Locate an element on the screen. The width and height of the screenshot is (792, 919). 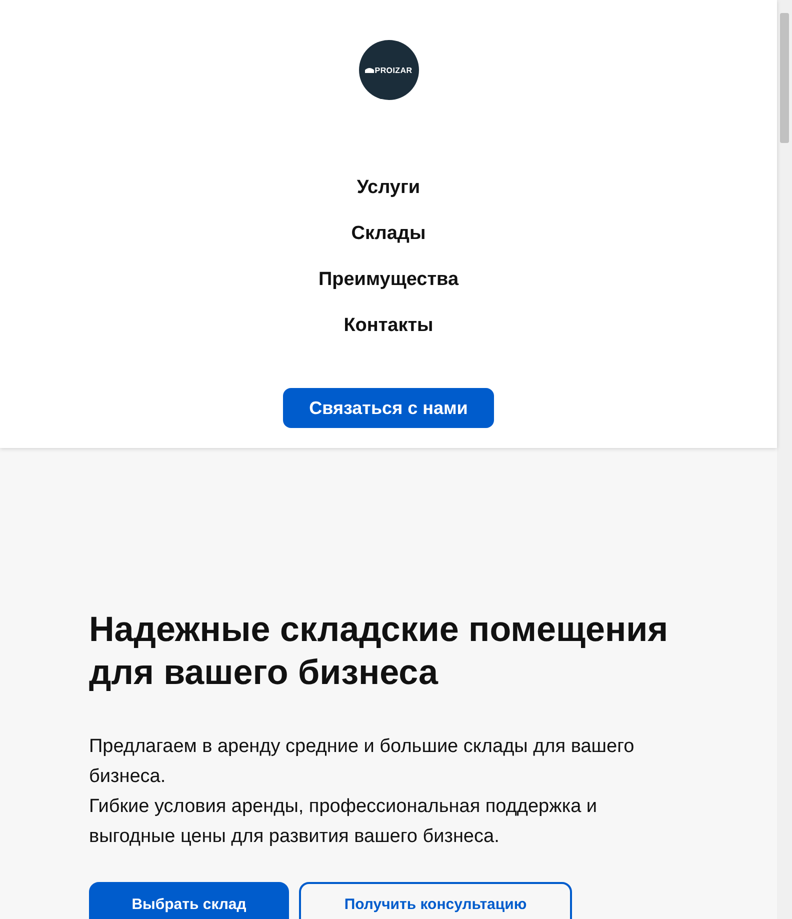
hero-title: Надежные складские помещения для вашего бизнеса is located at coordinates (379, 651).